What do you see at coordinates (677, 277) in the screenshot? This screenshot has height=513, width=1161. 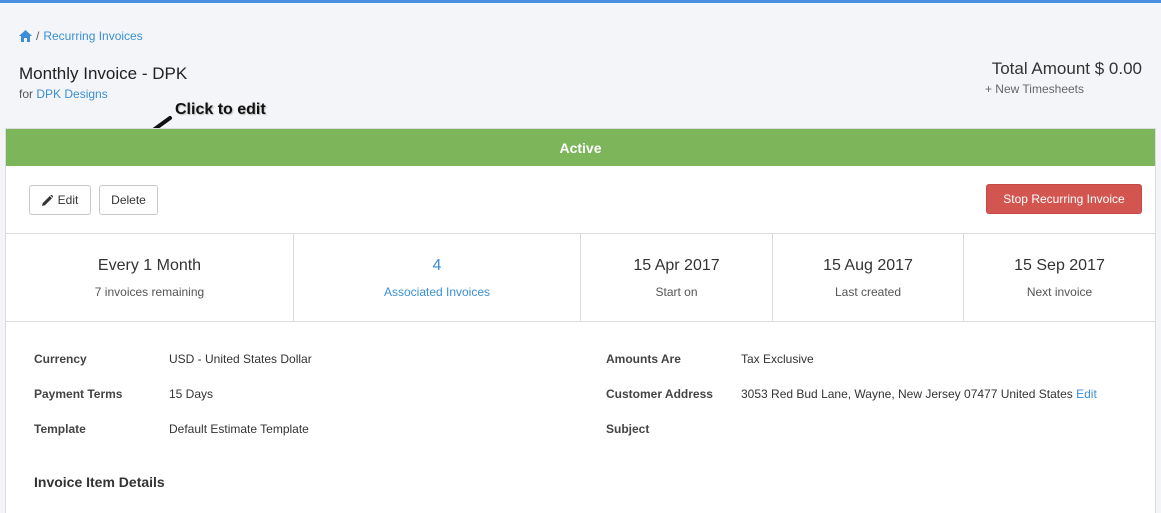 I see `stat-start-on: 15 Apr 2017 Start on` at bounding box center [677, 277].